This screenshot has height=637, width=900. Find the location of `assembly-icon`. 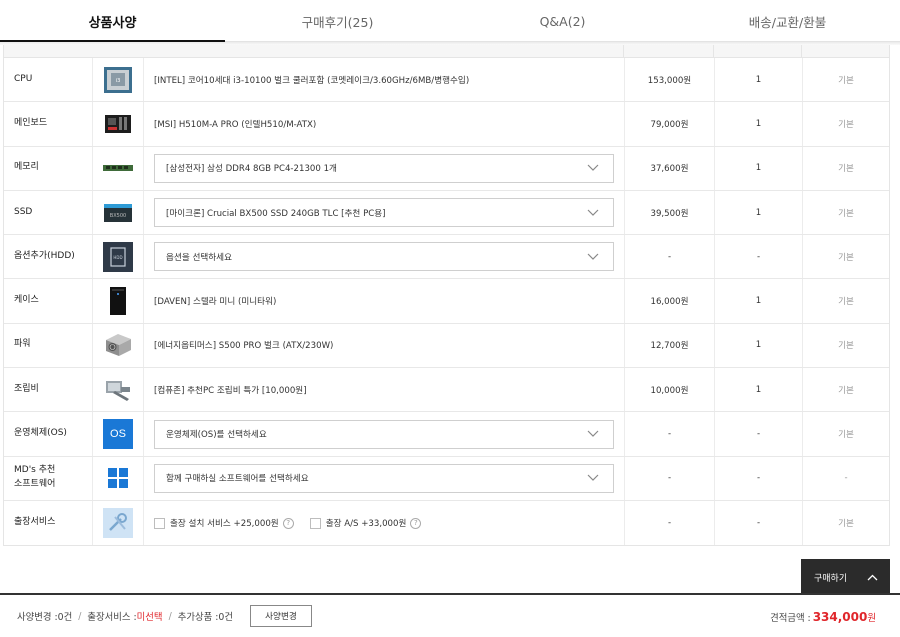

assembly-icon is located at coordinates (118, 390).